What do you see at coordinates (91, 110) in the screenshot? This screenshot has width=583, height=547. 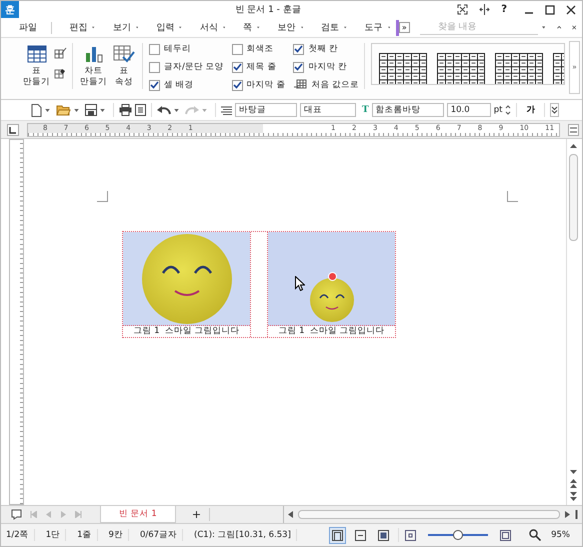 I see `save-icon` at bounding box center [91, 110].